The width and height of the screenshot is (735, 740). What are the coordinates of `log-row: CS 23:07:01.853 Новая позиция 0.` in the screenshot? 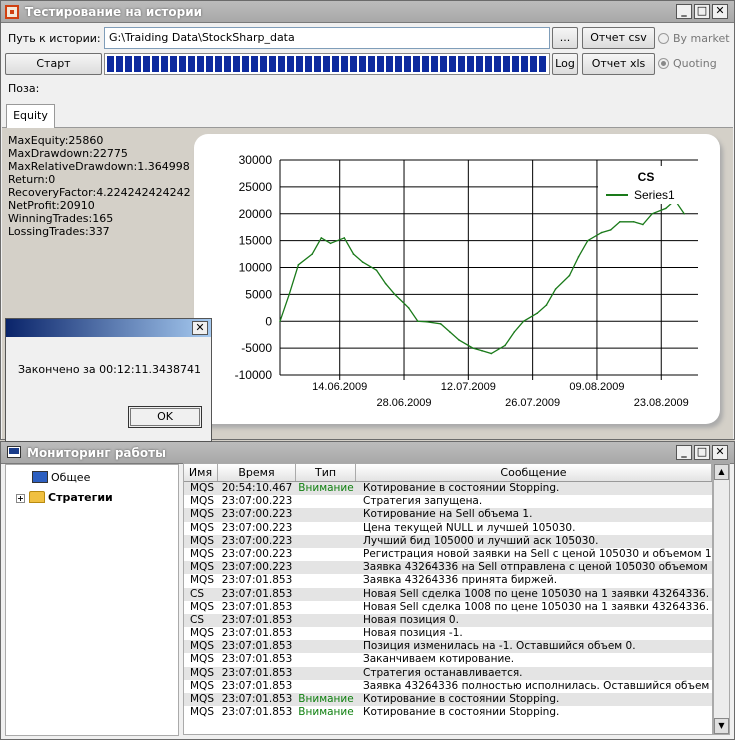 It's located at (448, 620).